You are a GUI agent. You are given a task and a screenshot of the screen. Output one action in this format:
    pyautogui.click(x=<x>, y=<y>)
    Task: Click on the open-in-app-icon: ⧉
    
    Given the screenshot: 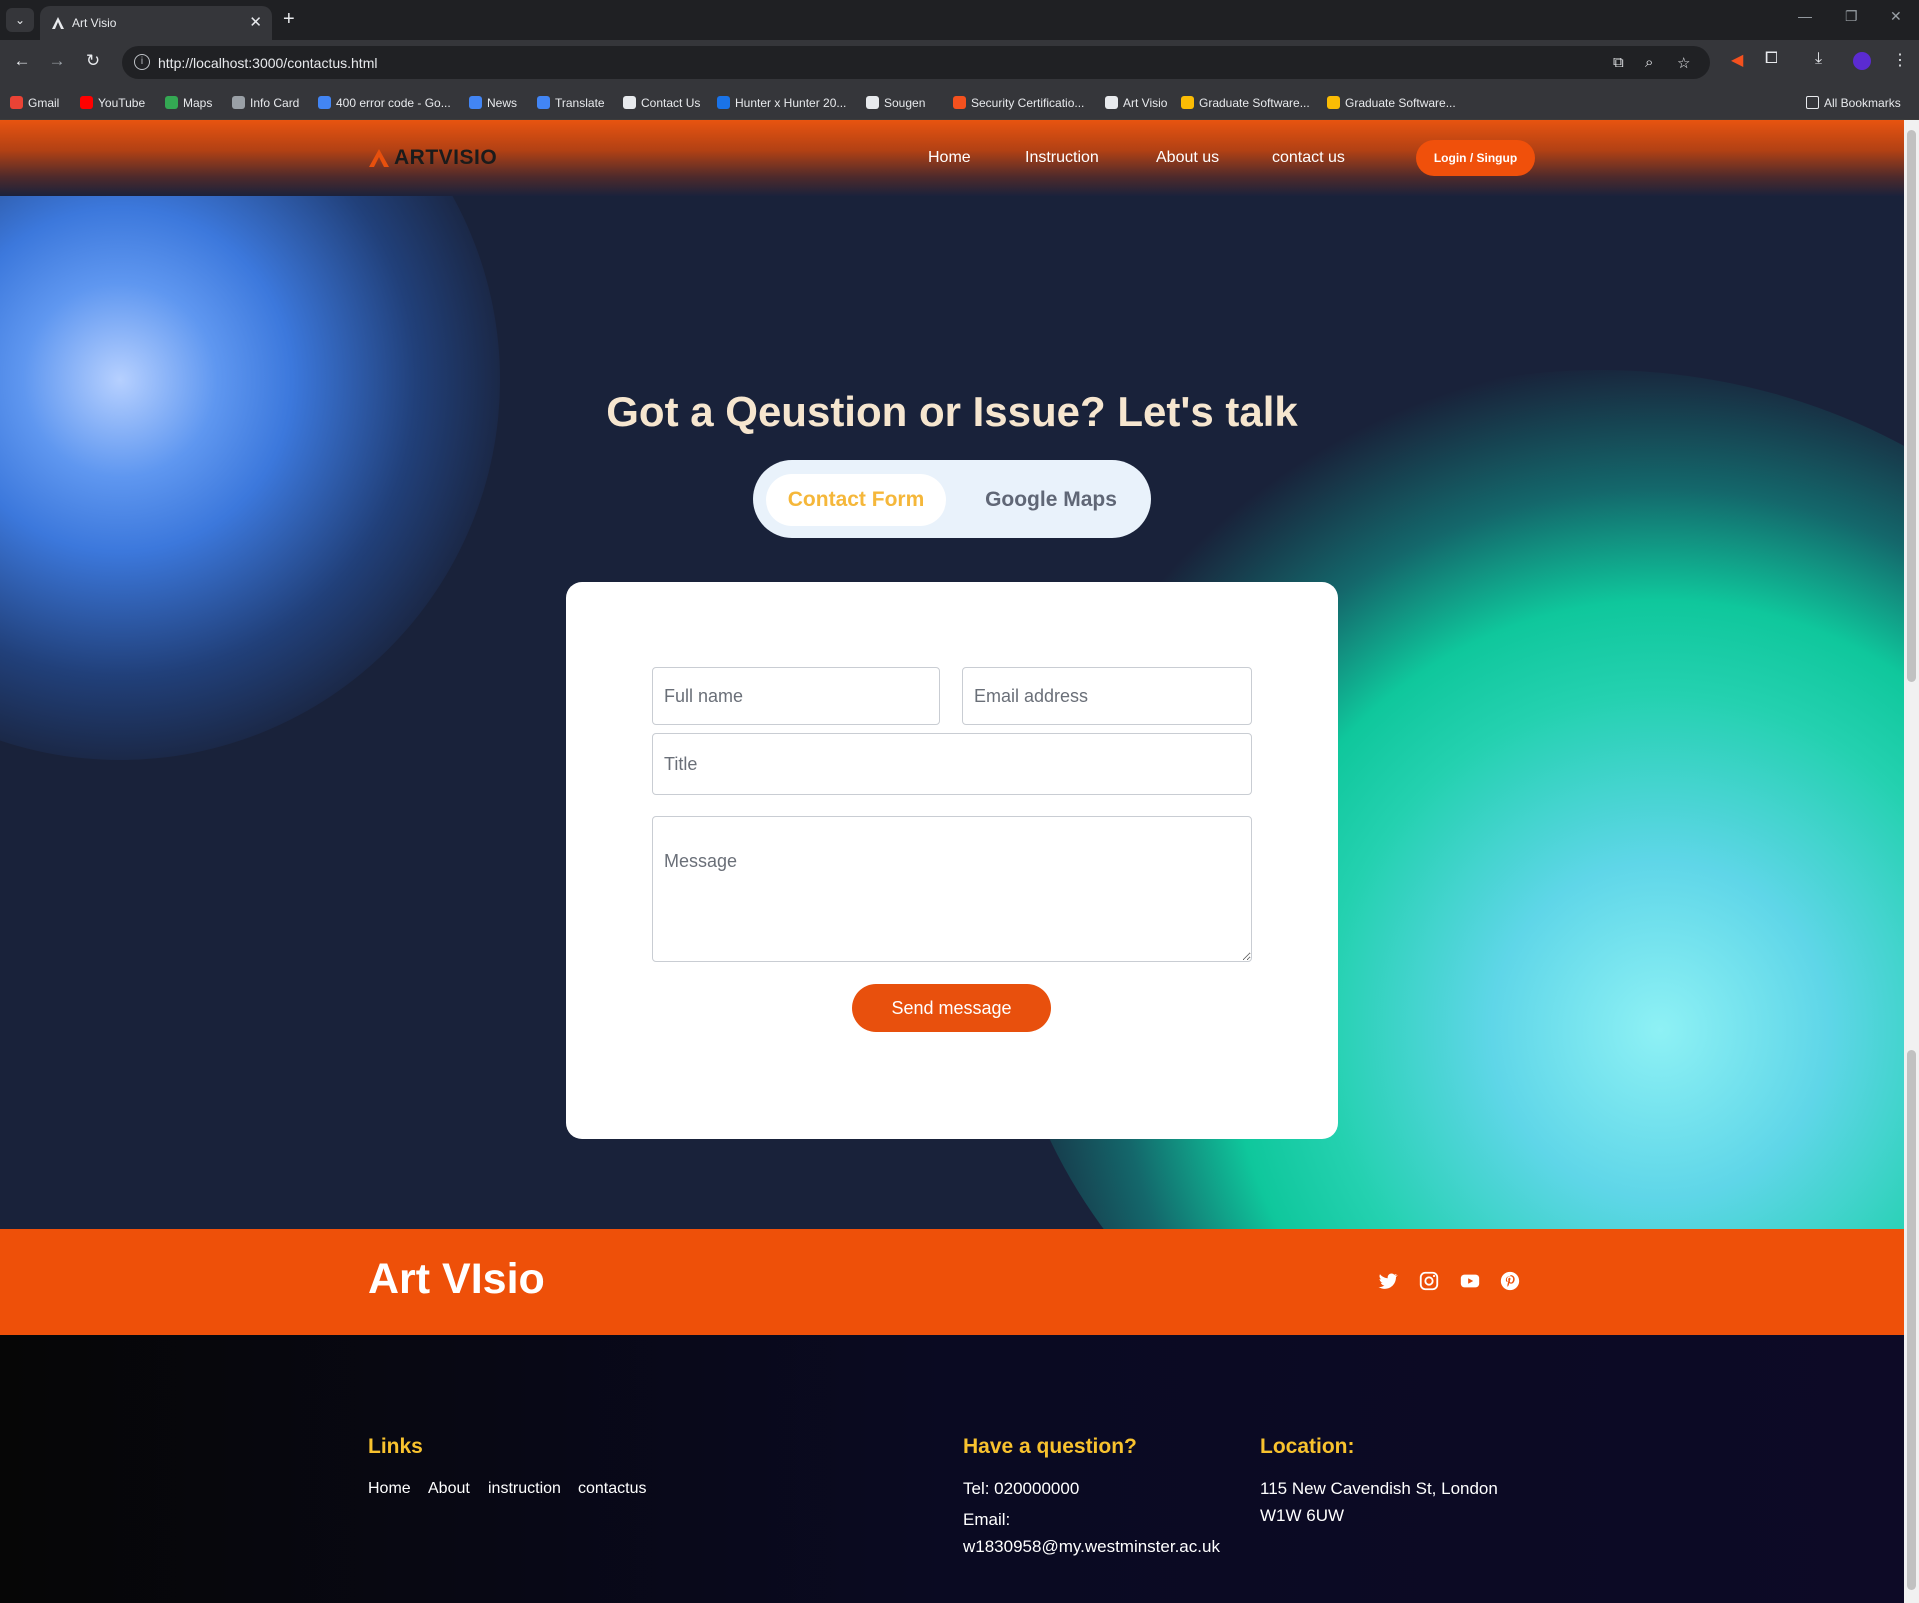 What is the action you would take?
    pyautogui.click(x=1618, y=62)
    